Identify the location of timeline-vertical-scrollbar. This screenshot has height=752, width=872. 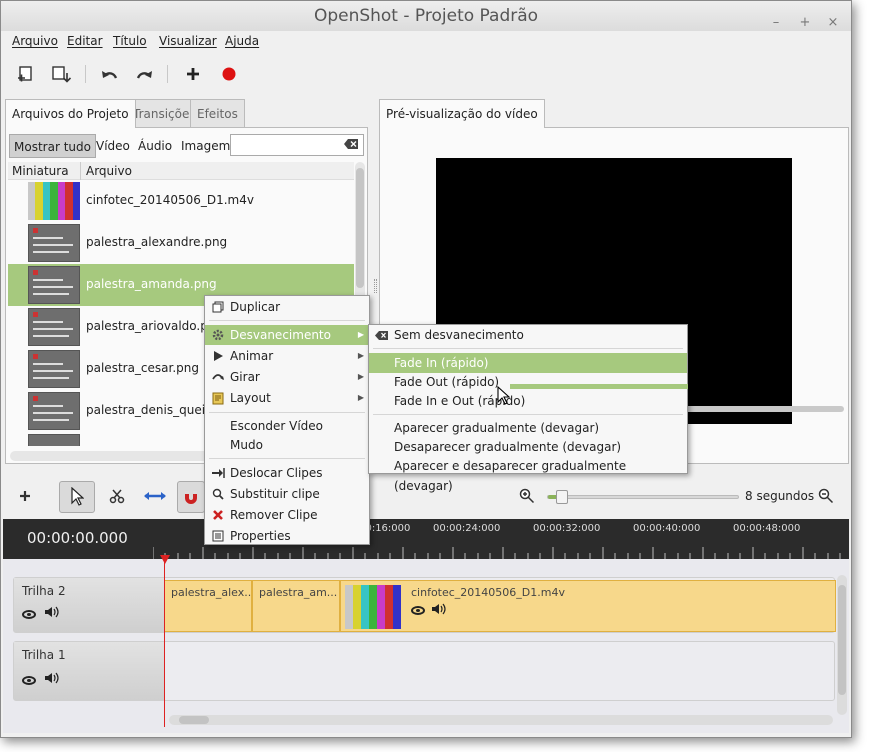
(842, 645).